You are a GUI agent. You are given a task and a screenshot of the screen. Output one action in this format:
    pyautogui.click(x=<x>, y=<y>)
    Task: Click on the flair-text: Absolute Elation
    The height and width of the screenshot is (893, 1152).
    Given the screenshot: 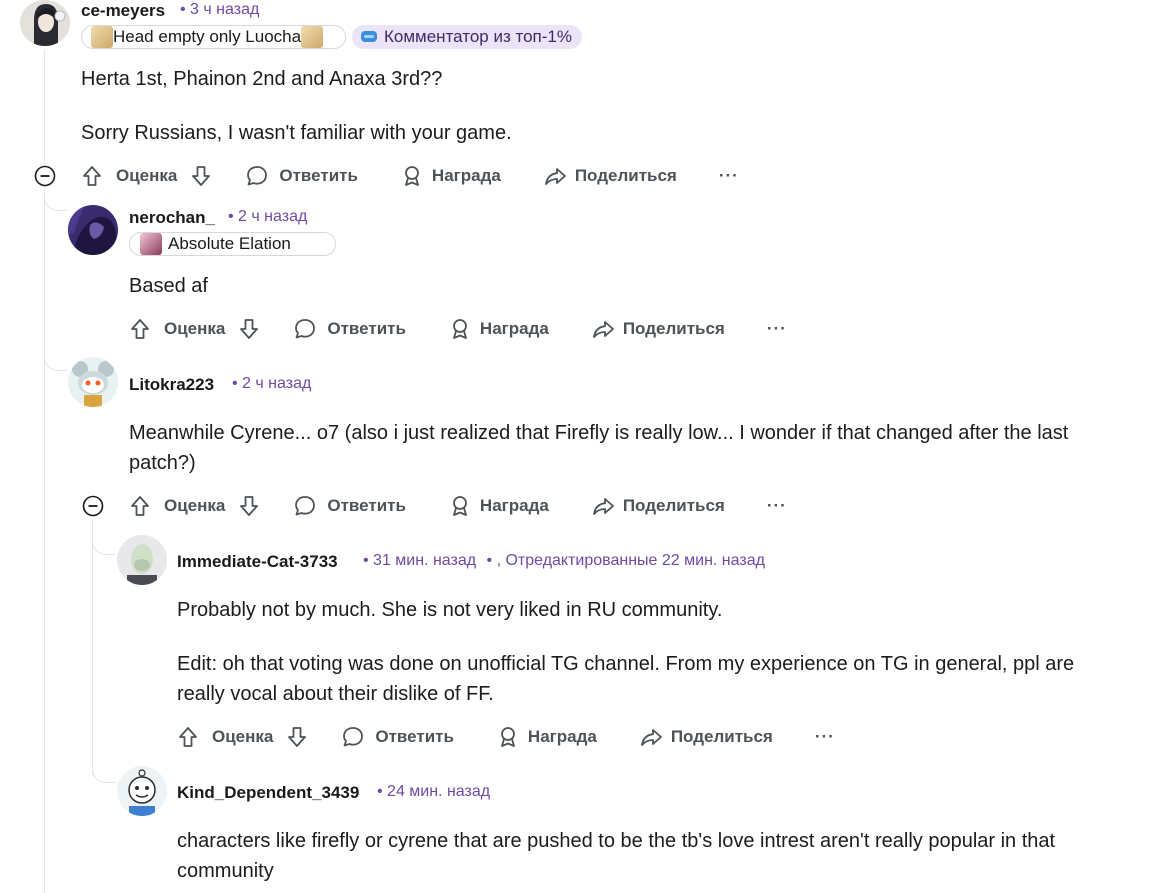 What is the action you would take?
    pyautogui.click(x=229, y=243)
    